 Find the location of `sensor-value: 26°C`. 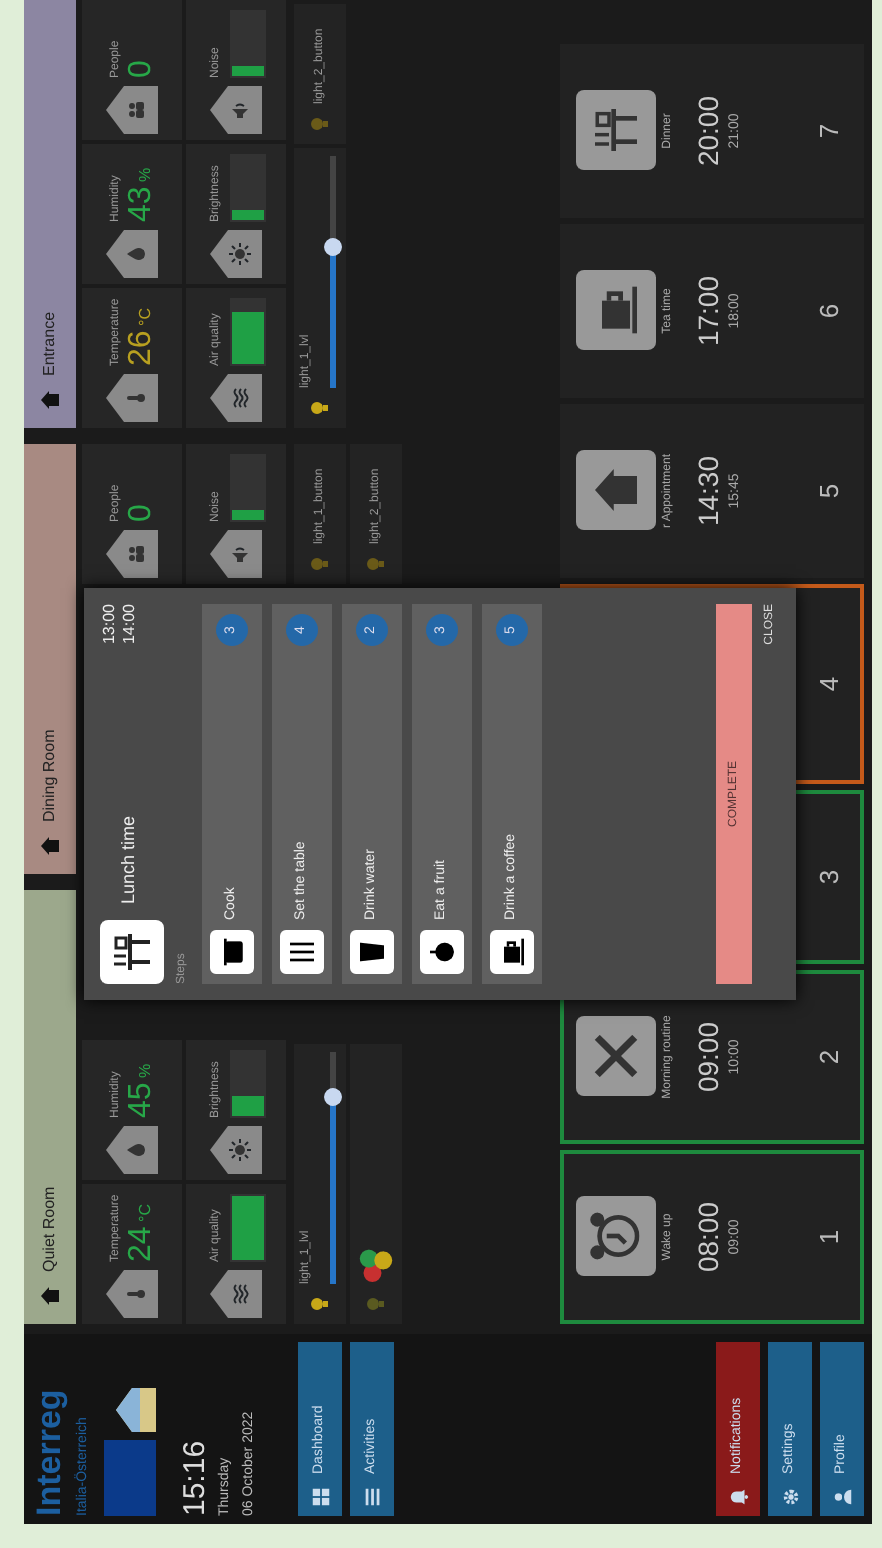

sensor-value: 26°C is located at coordinates (141, 336).